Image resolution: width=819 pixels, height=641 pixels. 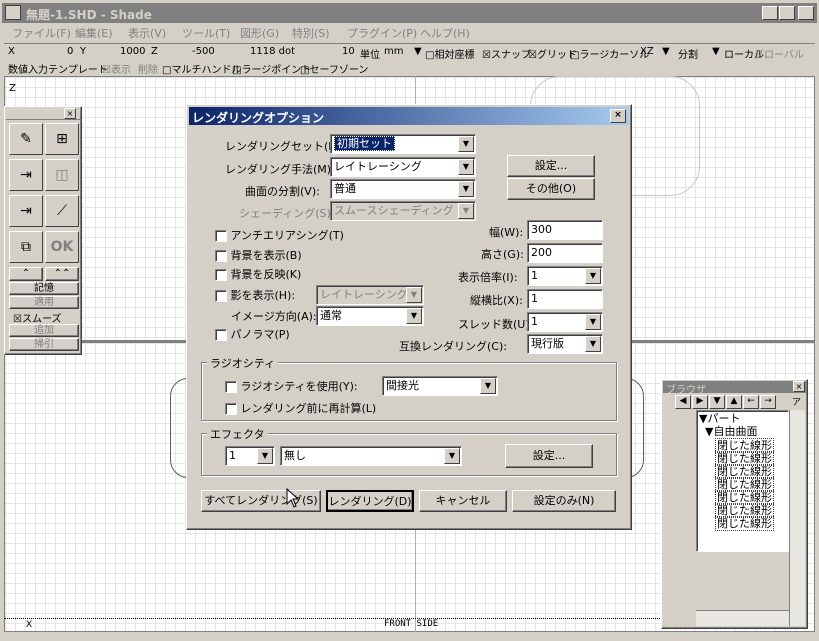 What do you see at coordinates (806, 13) in the screenshot?
I see `close-button: ×` at bounding box center [806, 13].